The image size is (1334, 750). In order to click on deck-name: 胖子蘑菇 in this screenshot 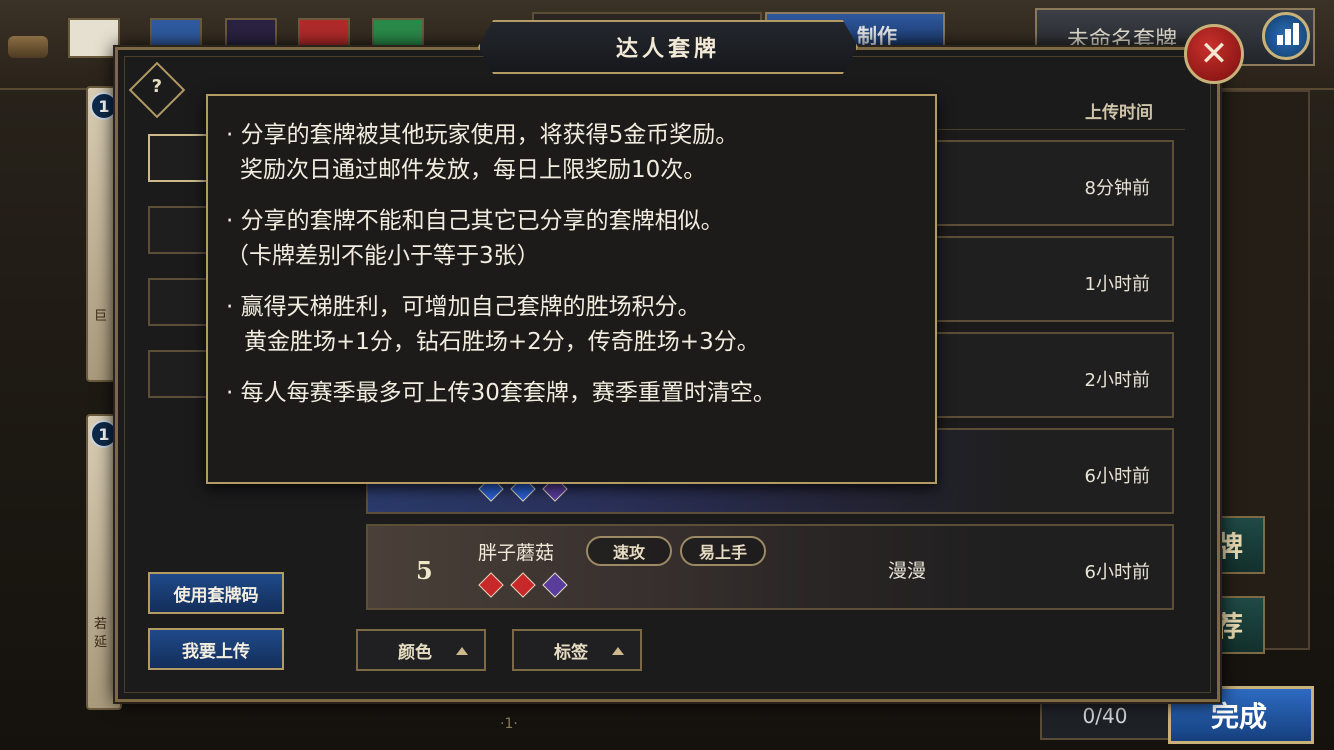, I will do `click(516, 553)`.